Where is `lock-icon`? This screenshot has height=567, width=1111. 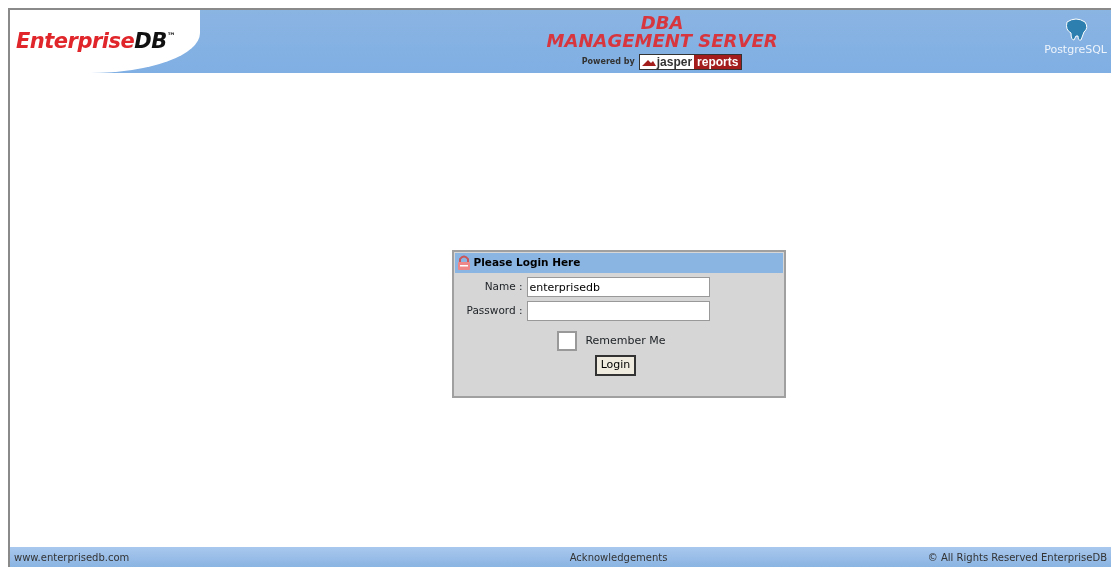 lock-icon is located at coordinates (463, 263).